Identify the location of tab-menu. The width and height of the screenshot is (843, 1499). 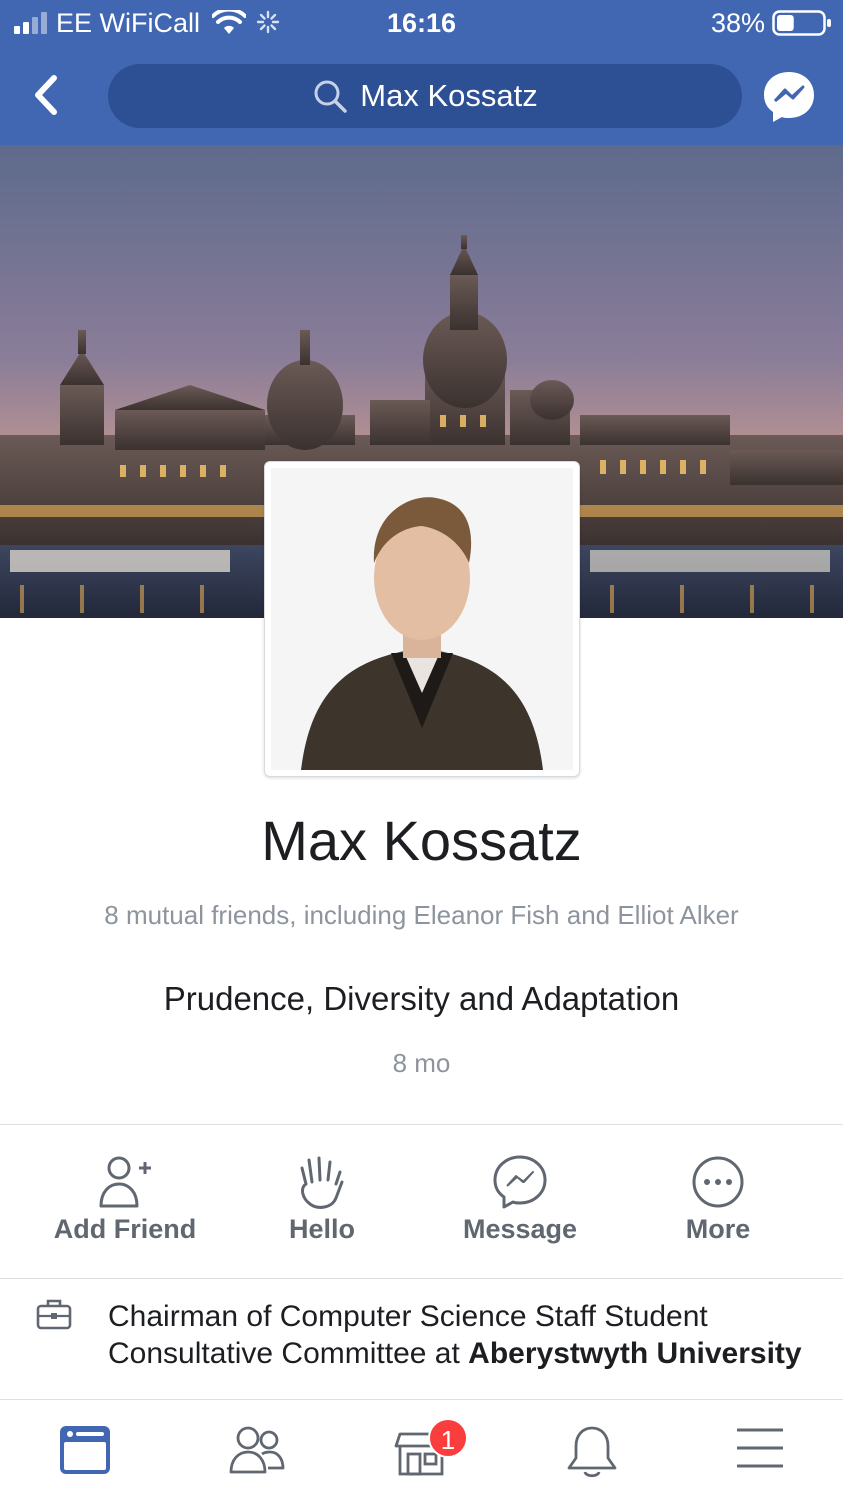
(760, 1449).